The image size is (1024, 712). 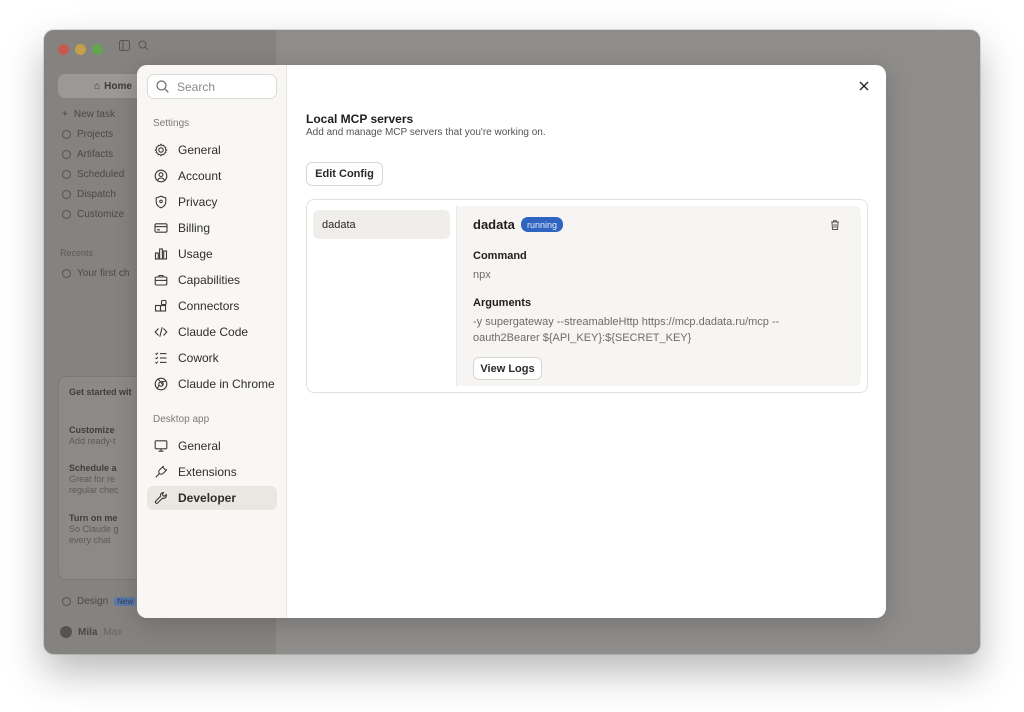 I want to click on sidebar-item-label: Connectors, so click(x=209, y=306).